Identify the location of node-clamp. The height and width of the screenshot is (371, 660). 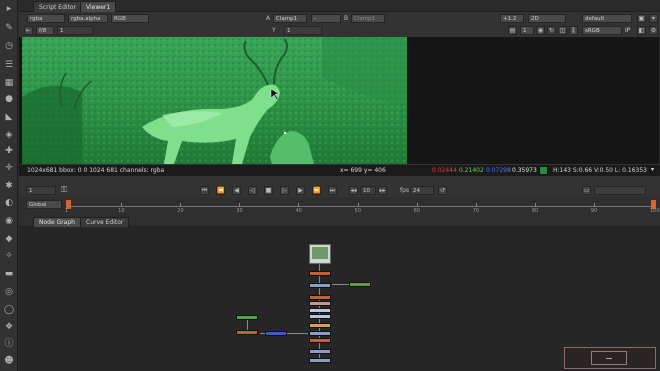
(320, 340).